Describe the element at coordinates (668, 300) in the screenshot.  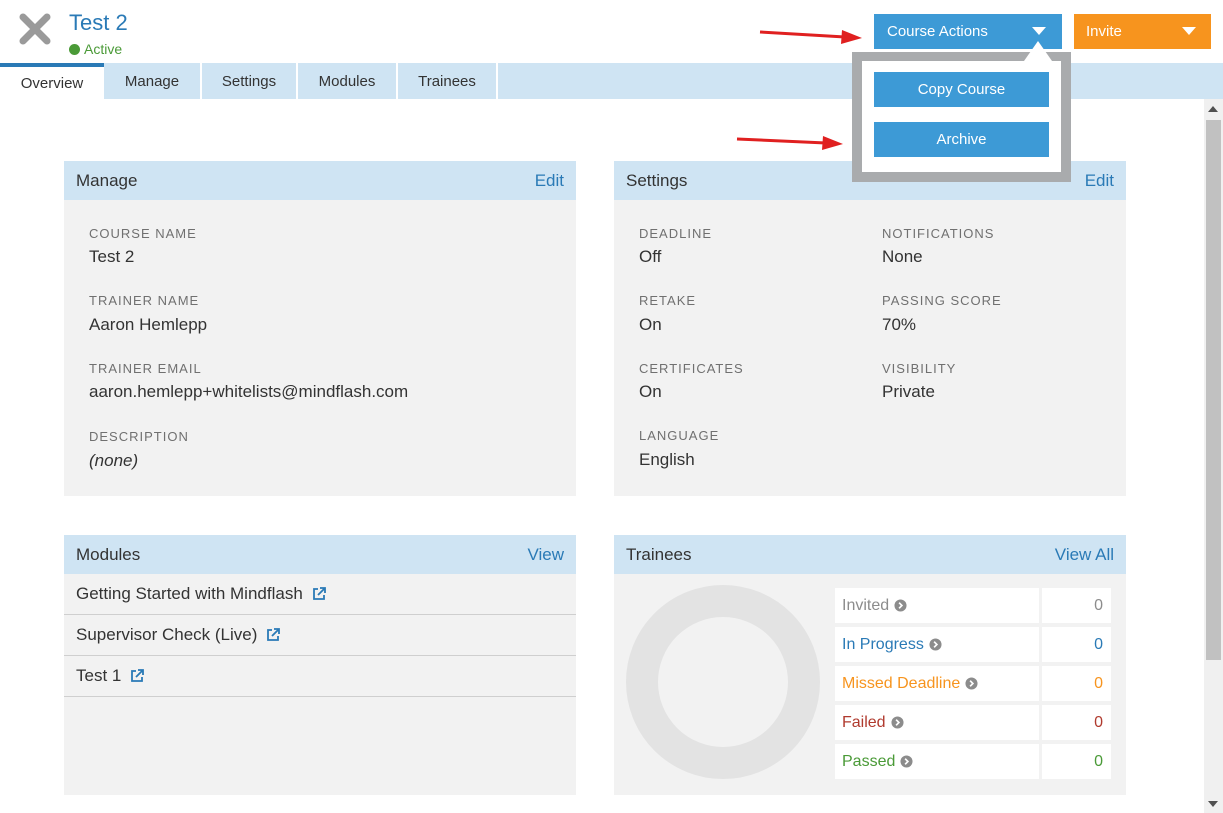
I see `retake-label: RETAKE` at that location.